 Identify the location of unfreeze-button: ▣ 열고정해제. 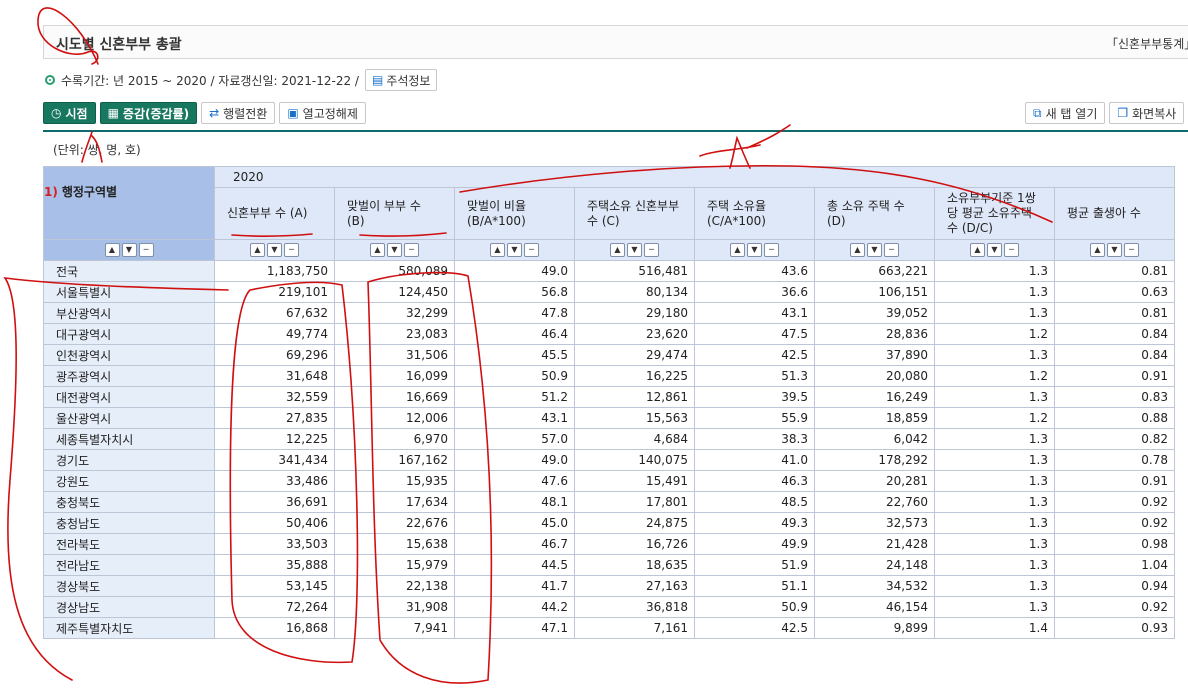
(322, 113).